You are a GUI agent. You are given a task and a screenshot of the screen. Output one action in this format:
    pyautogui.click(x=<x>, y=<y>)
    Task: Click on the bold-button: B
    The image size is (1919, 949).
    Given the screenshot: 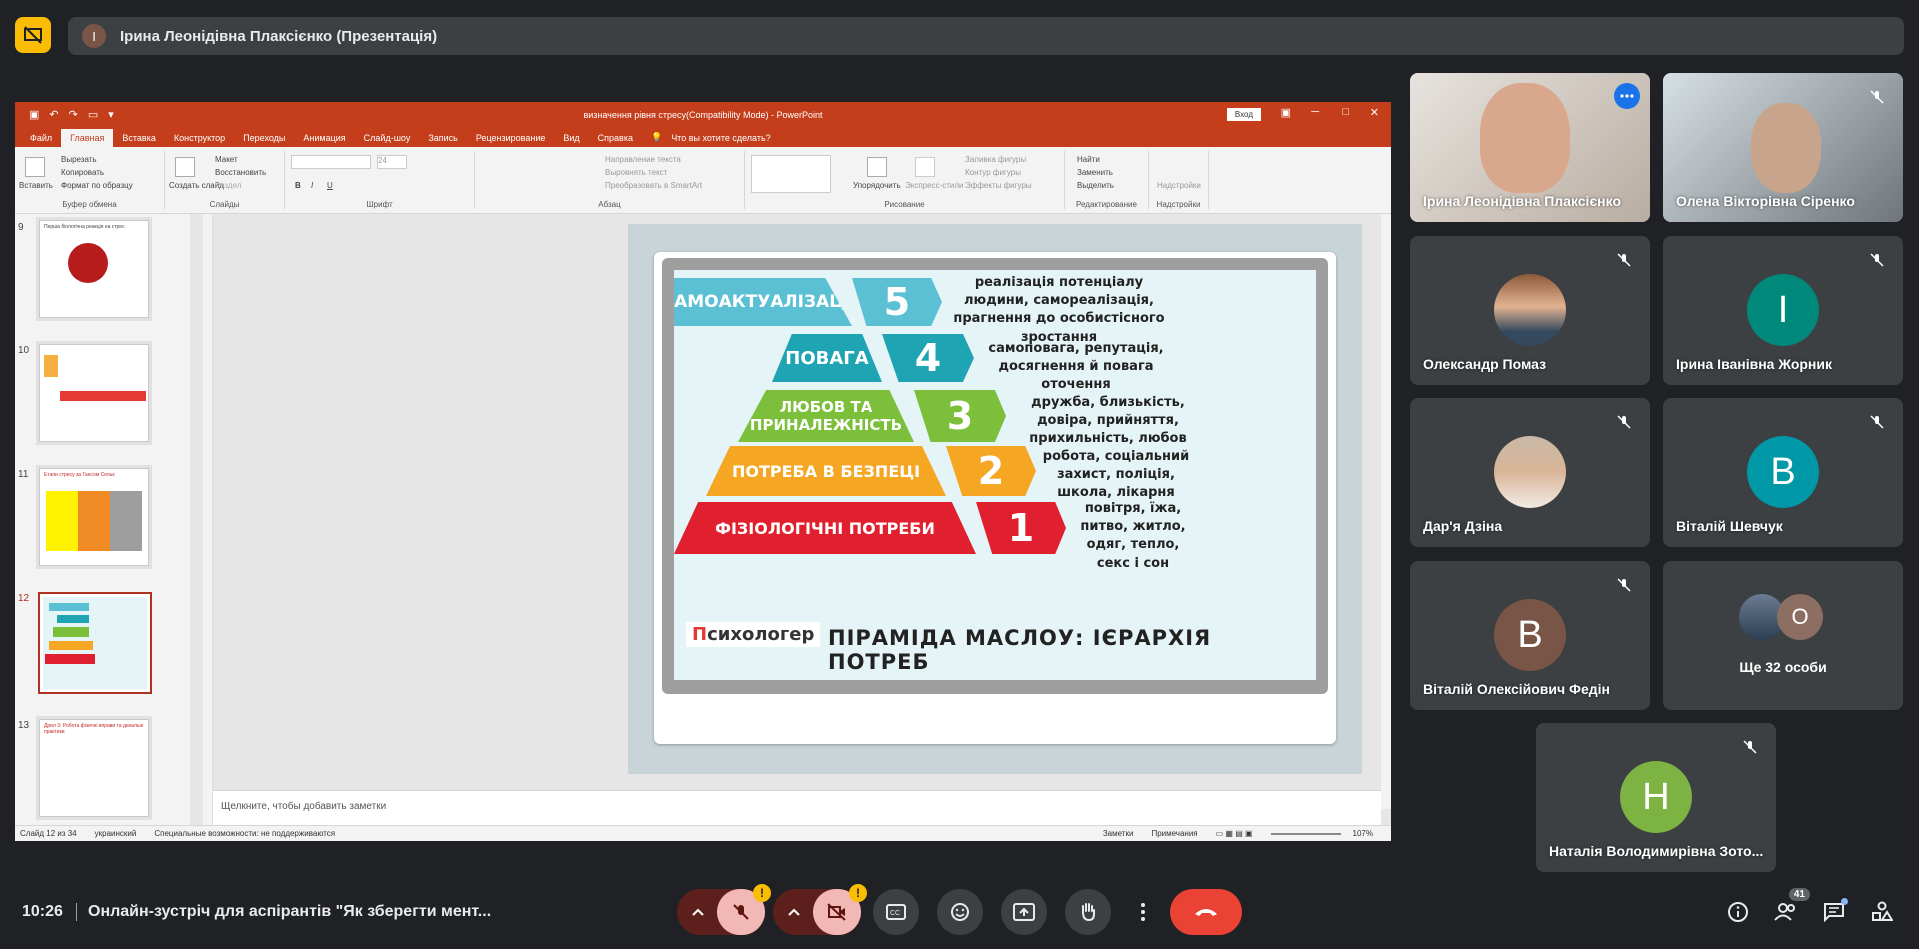 What is the action you would take?
    pyautogui.click(x=298, y=185)
    